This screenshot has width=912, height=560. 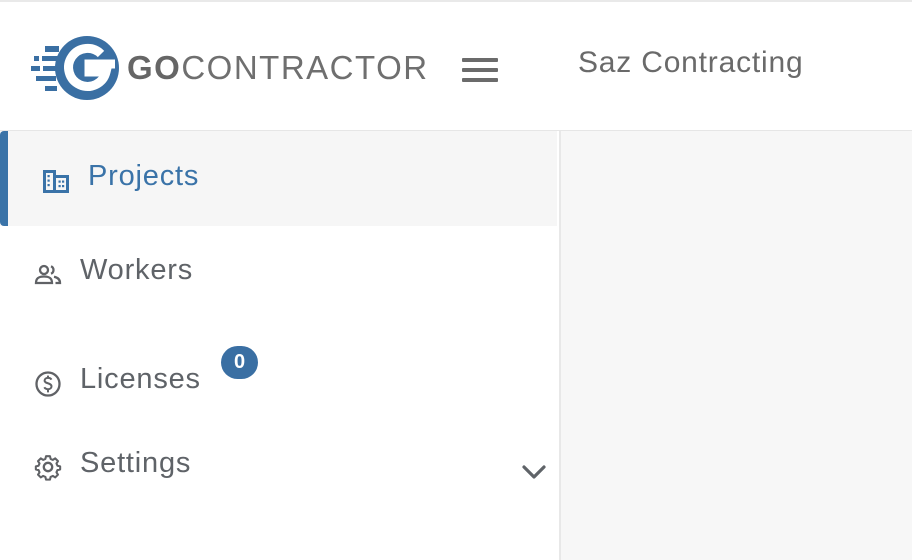 I want to click on sidebar-item-settings: Settings, so click(x=279, y=471).